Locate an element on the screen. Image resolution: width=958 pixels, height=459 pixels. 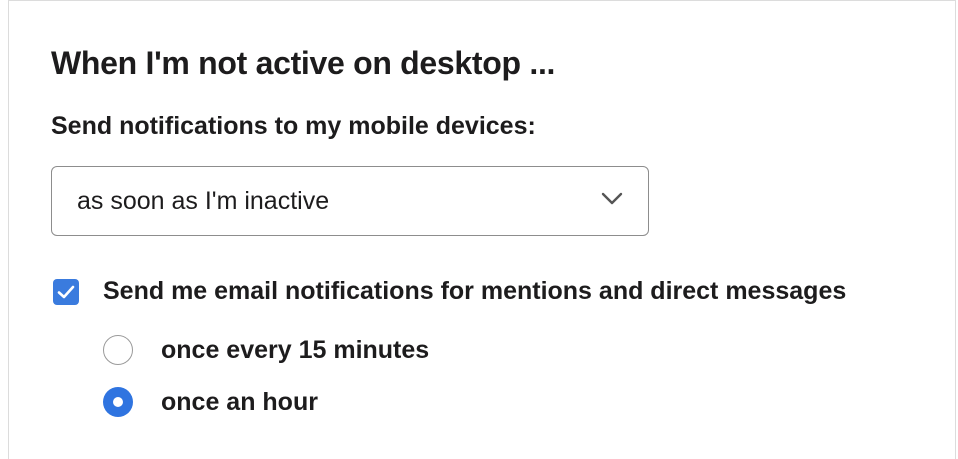
email-notifications-checkbox is located at coordinates (66, 292).